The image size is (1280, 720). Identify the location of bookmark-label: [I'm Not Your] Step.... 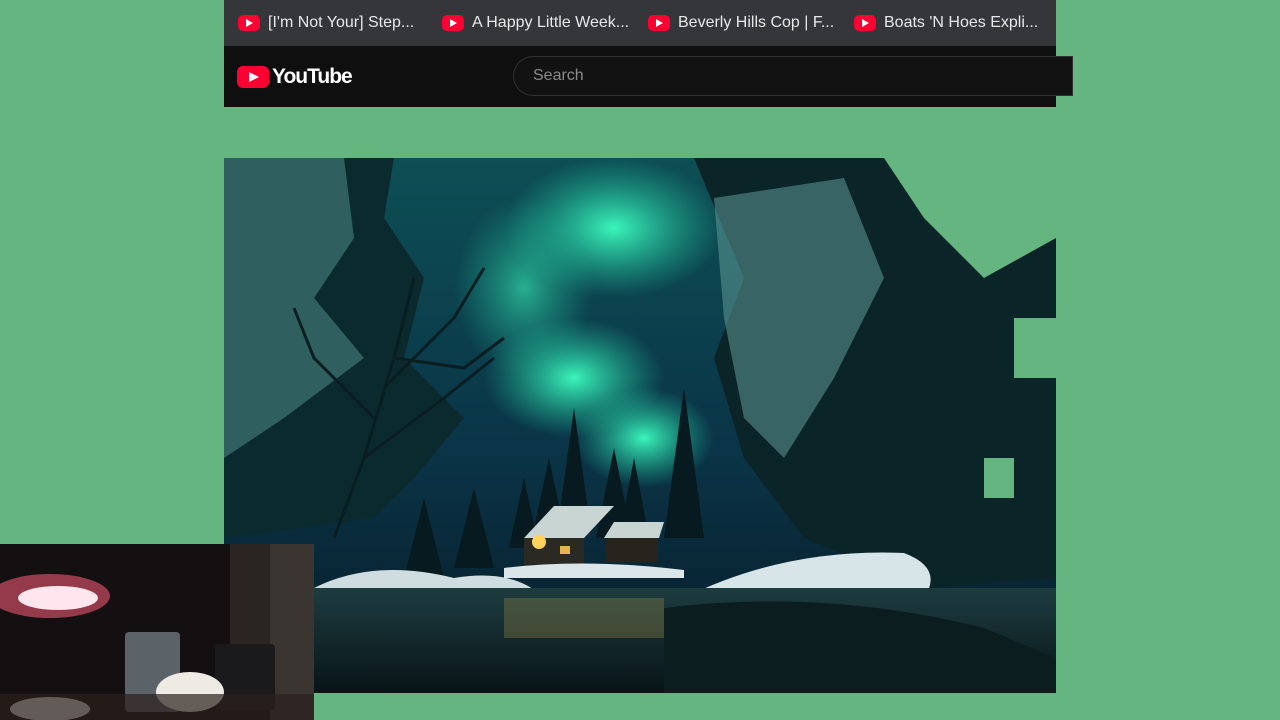
(341, 22).